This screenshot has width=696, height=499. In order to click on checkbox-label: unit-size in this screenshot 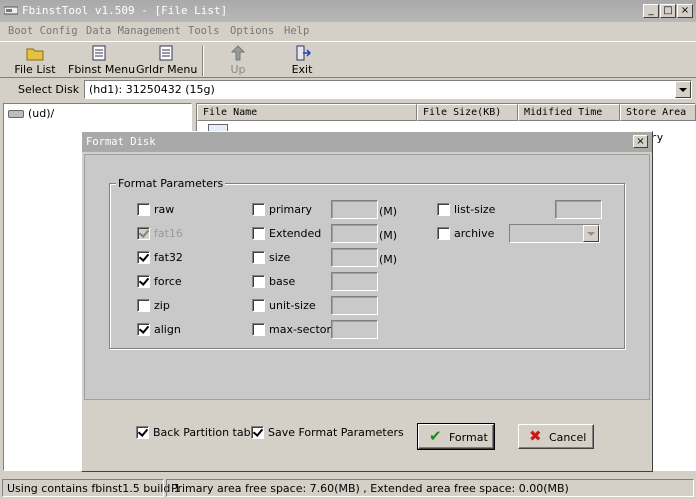, I will do `click(292, 305)`.